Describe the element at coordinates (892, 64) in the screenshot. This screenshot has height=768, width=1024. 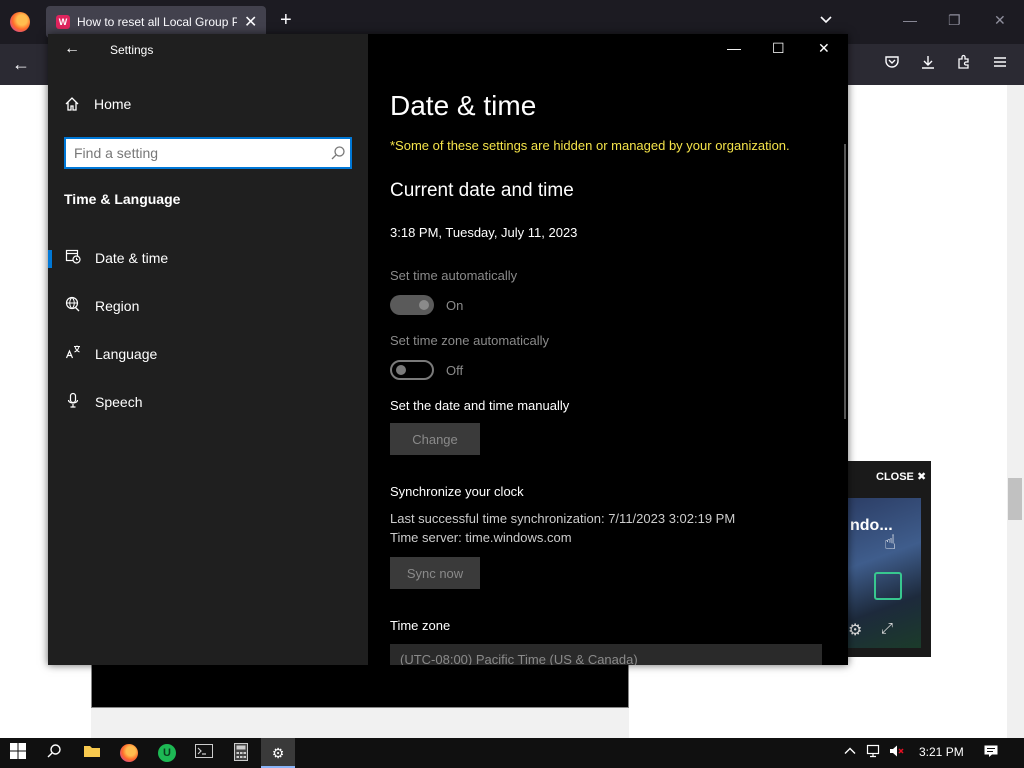
I see `pocket-icon` at that location.